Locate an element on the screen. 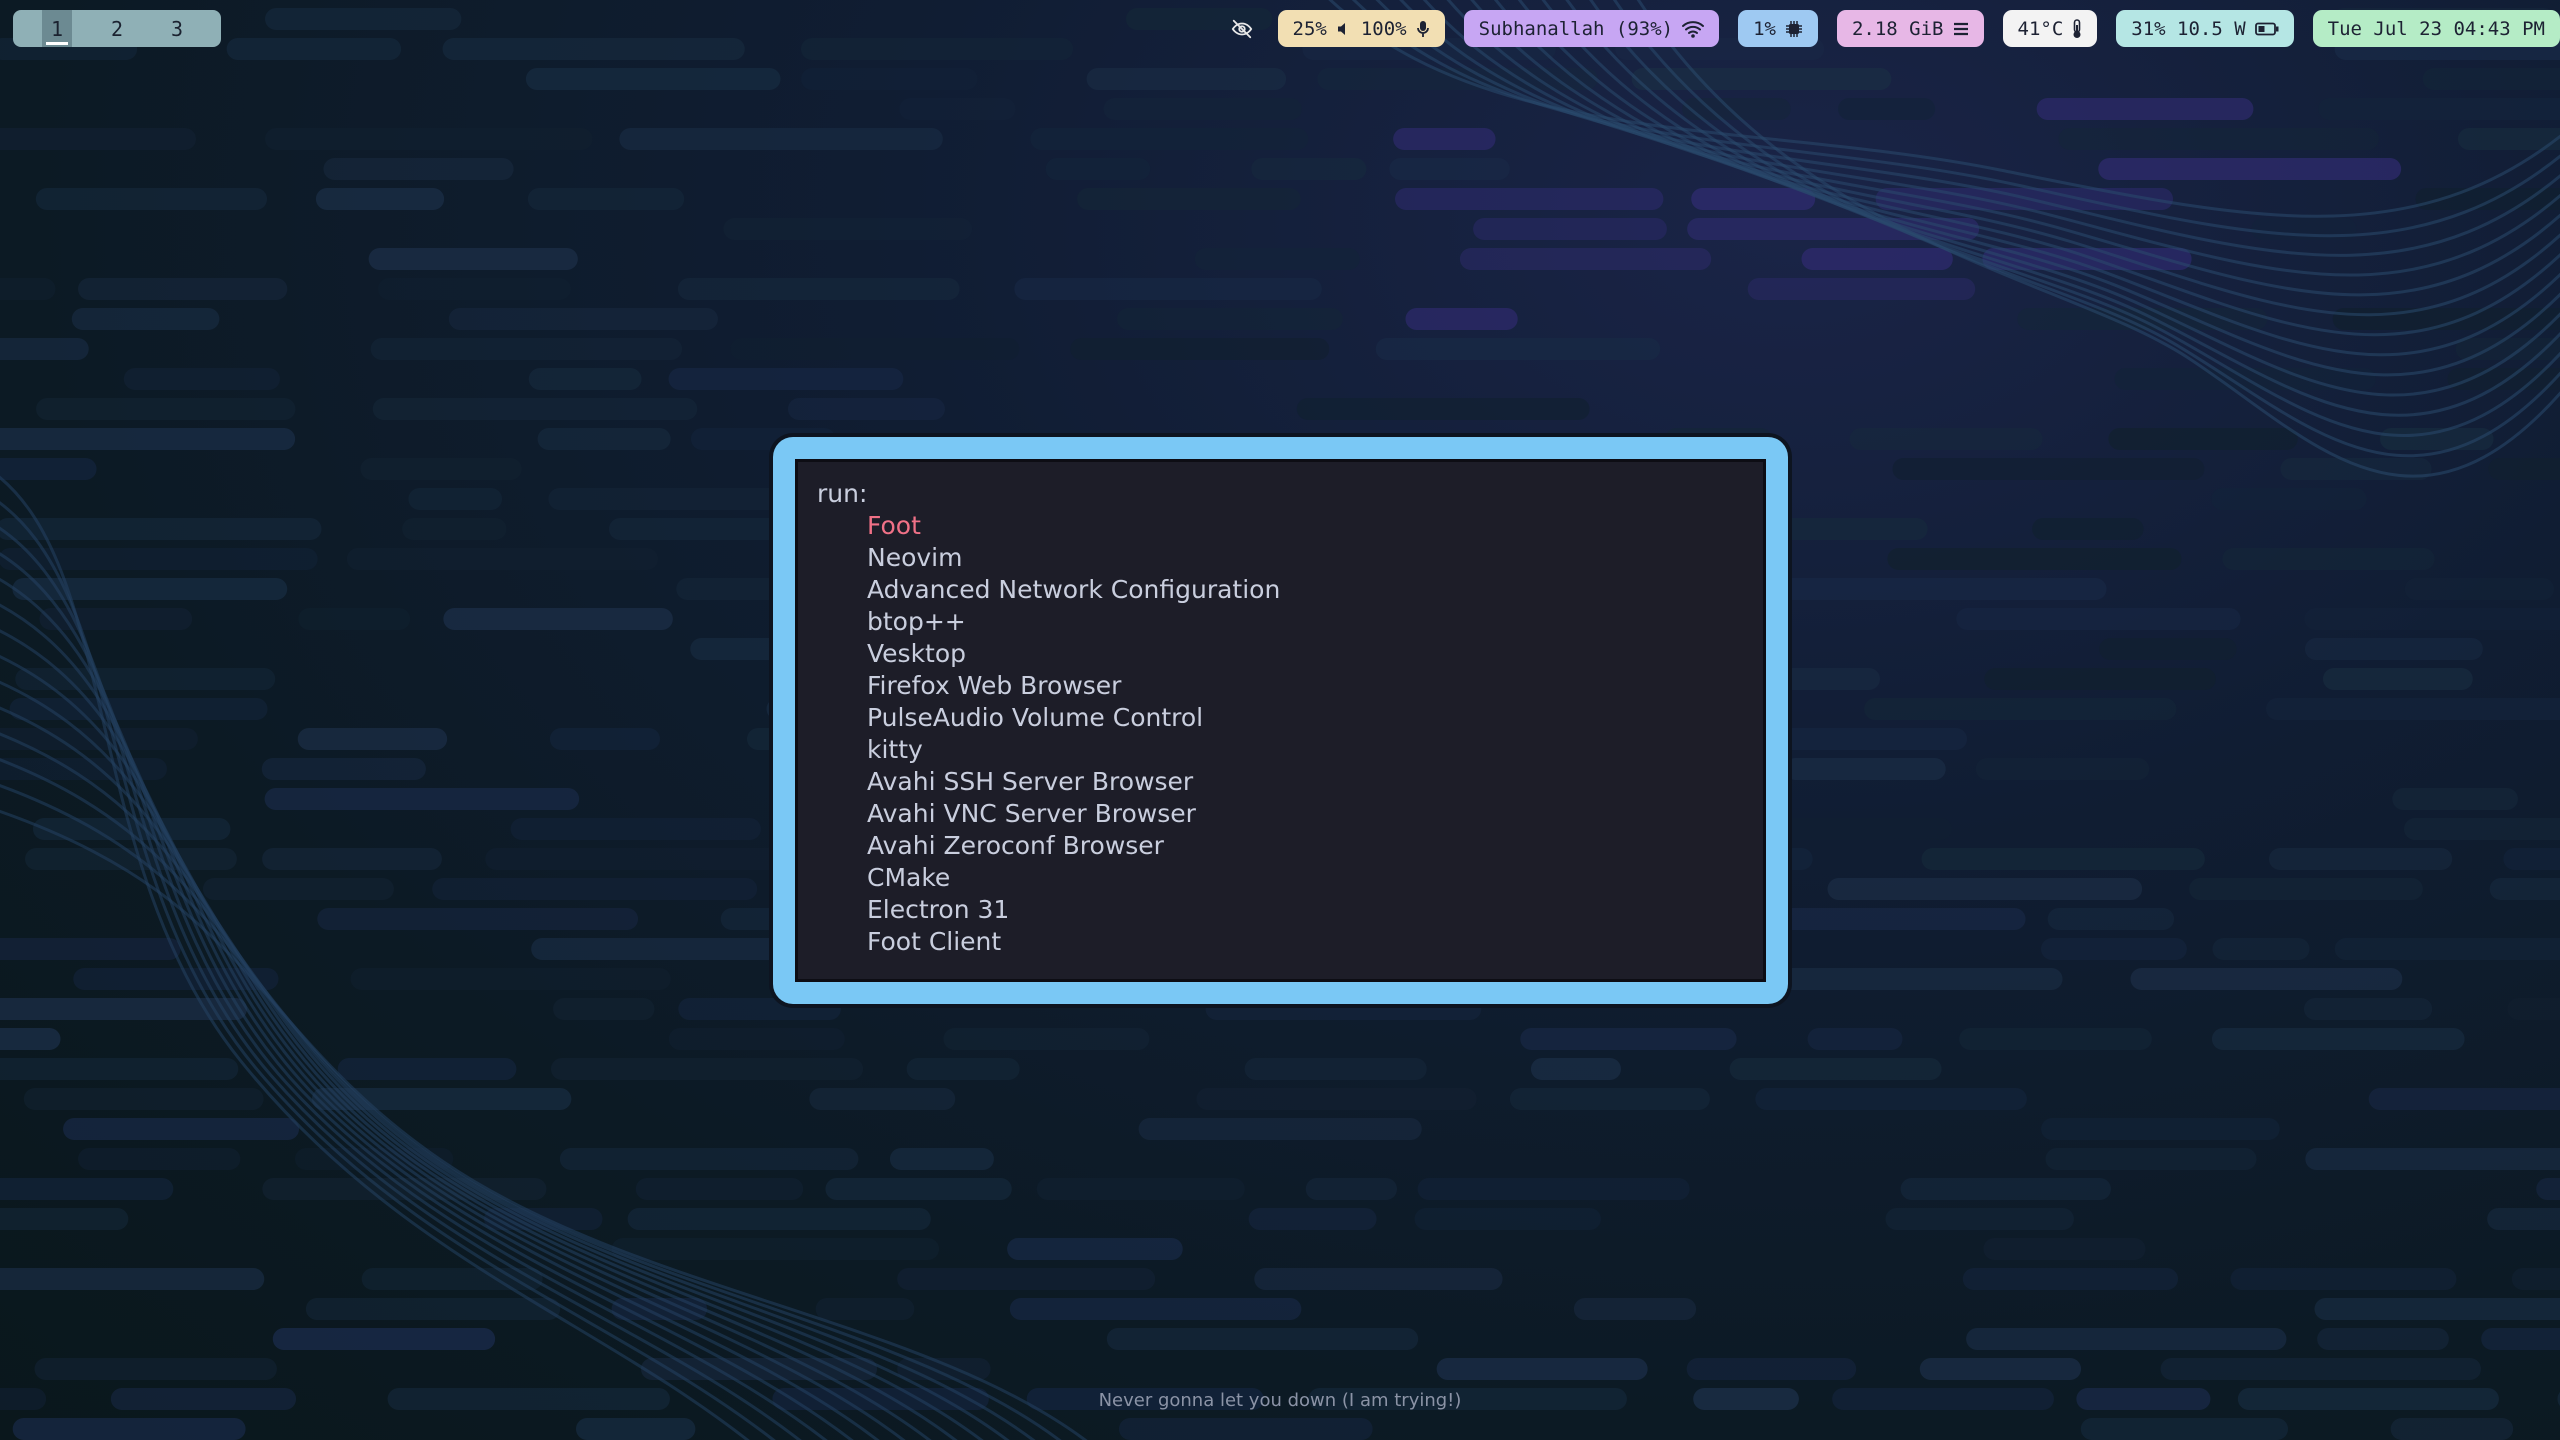 The height and width of the screenshot is (1440, 2560). cpu-module: 1% is located at coordinates (1778, 28).